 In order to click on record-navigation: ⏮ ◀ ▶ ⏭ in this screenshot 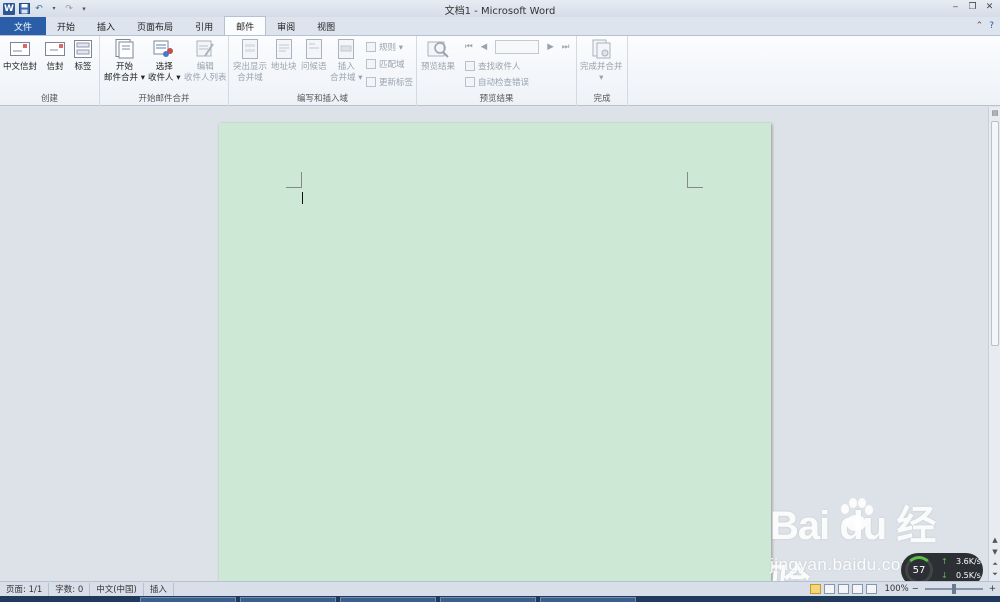, I will do `click(517, 47)`.